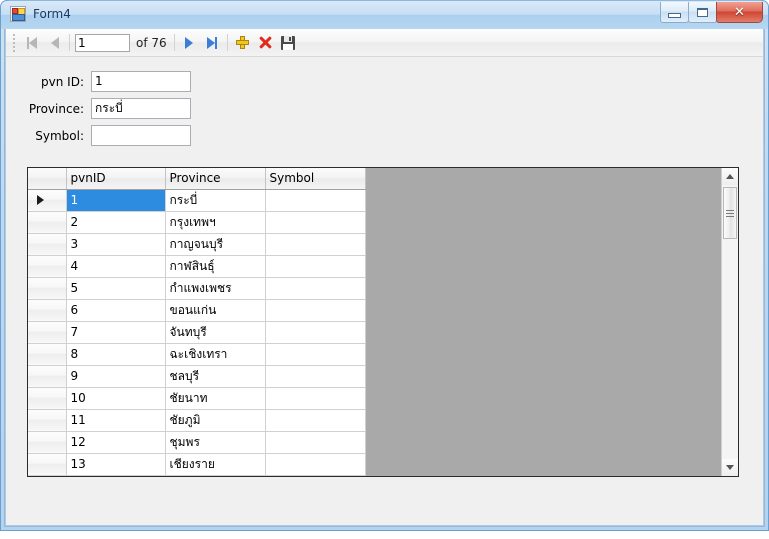 The width and height of the screenshot is (769, 539). Describe the element at coordinates (315, 179) in the screenshot. I see `column-header-symbol: Symbol` at that location.